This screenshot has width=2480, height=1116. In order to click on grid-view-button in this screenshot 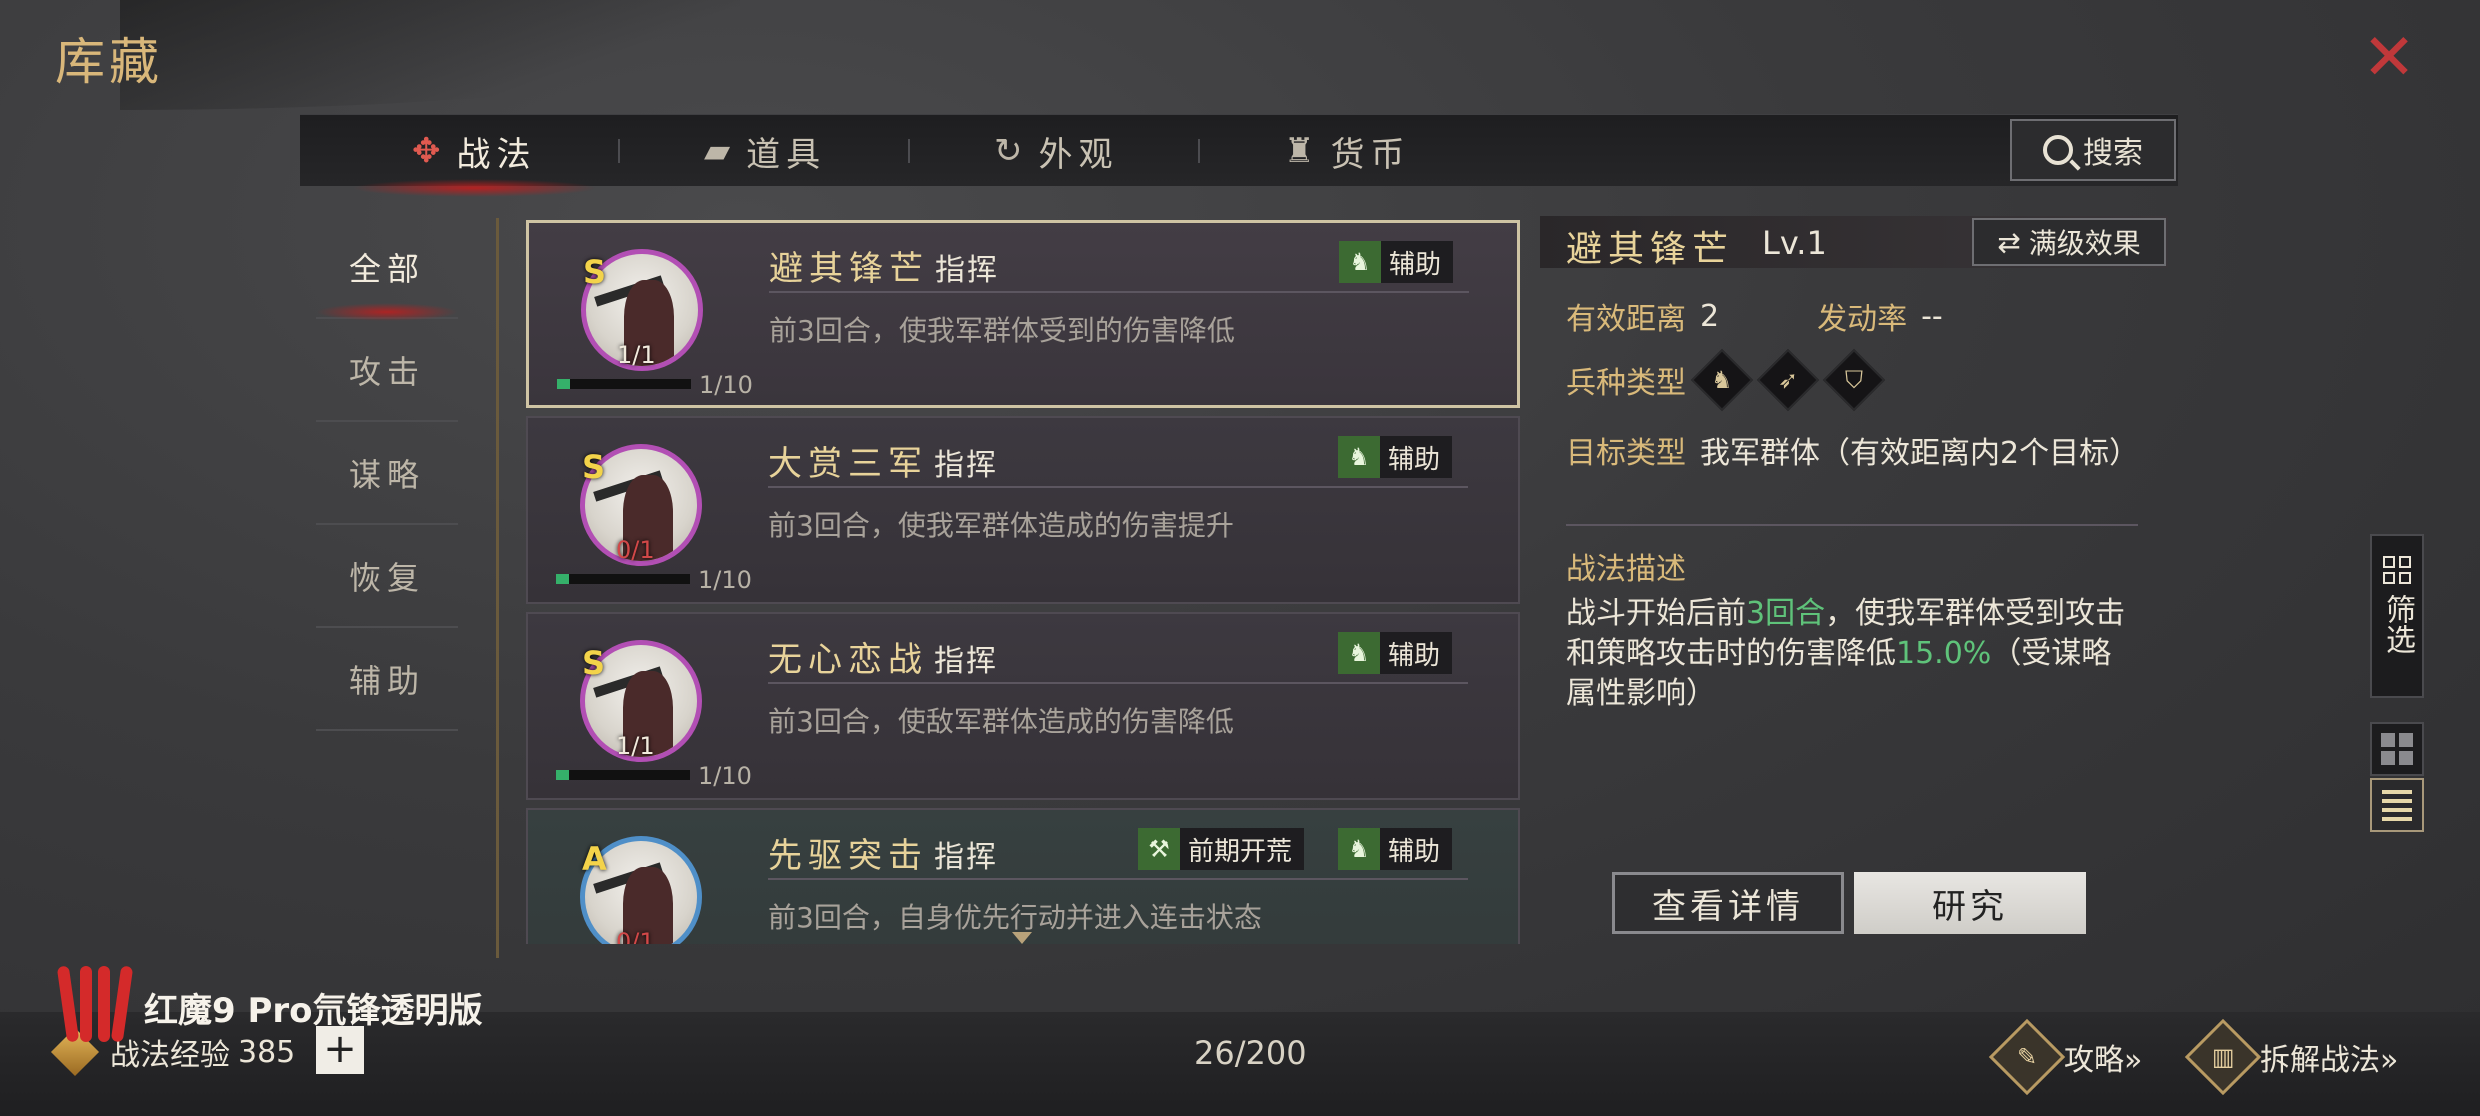, I will do `click(2397, 749)`.